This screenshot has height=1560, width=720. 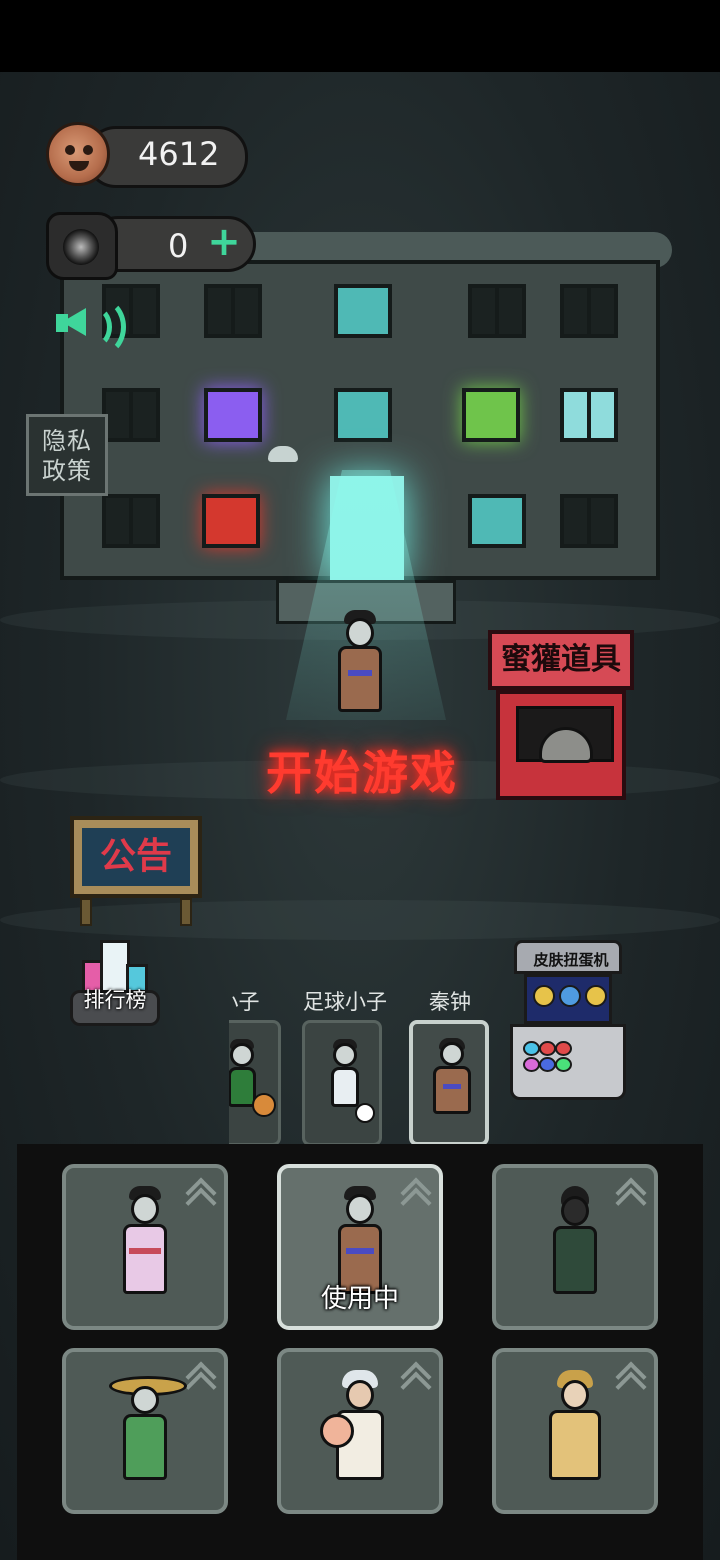 I want to click on coin-icon, so click(x=78, y=154).